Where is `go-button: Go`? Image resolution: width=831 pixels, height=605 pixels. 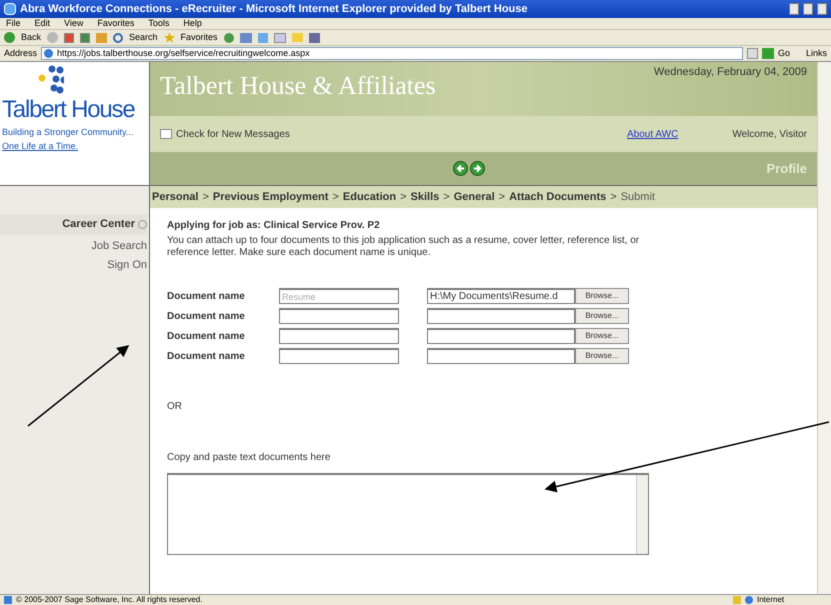
go-button: Go is located at coordinates (784, 53).